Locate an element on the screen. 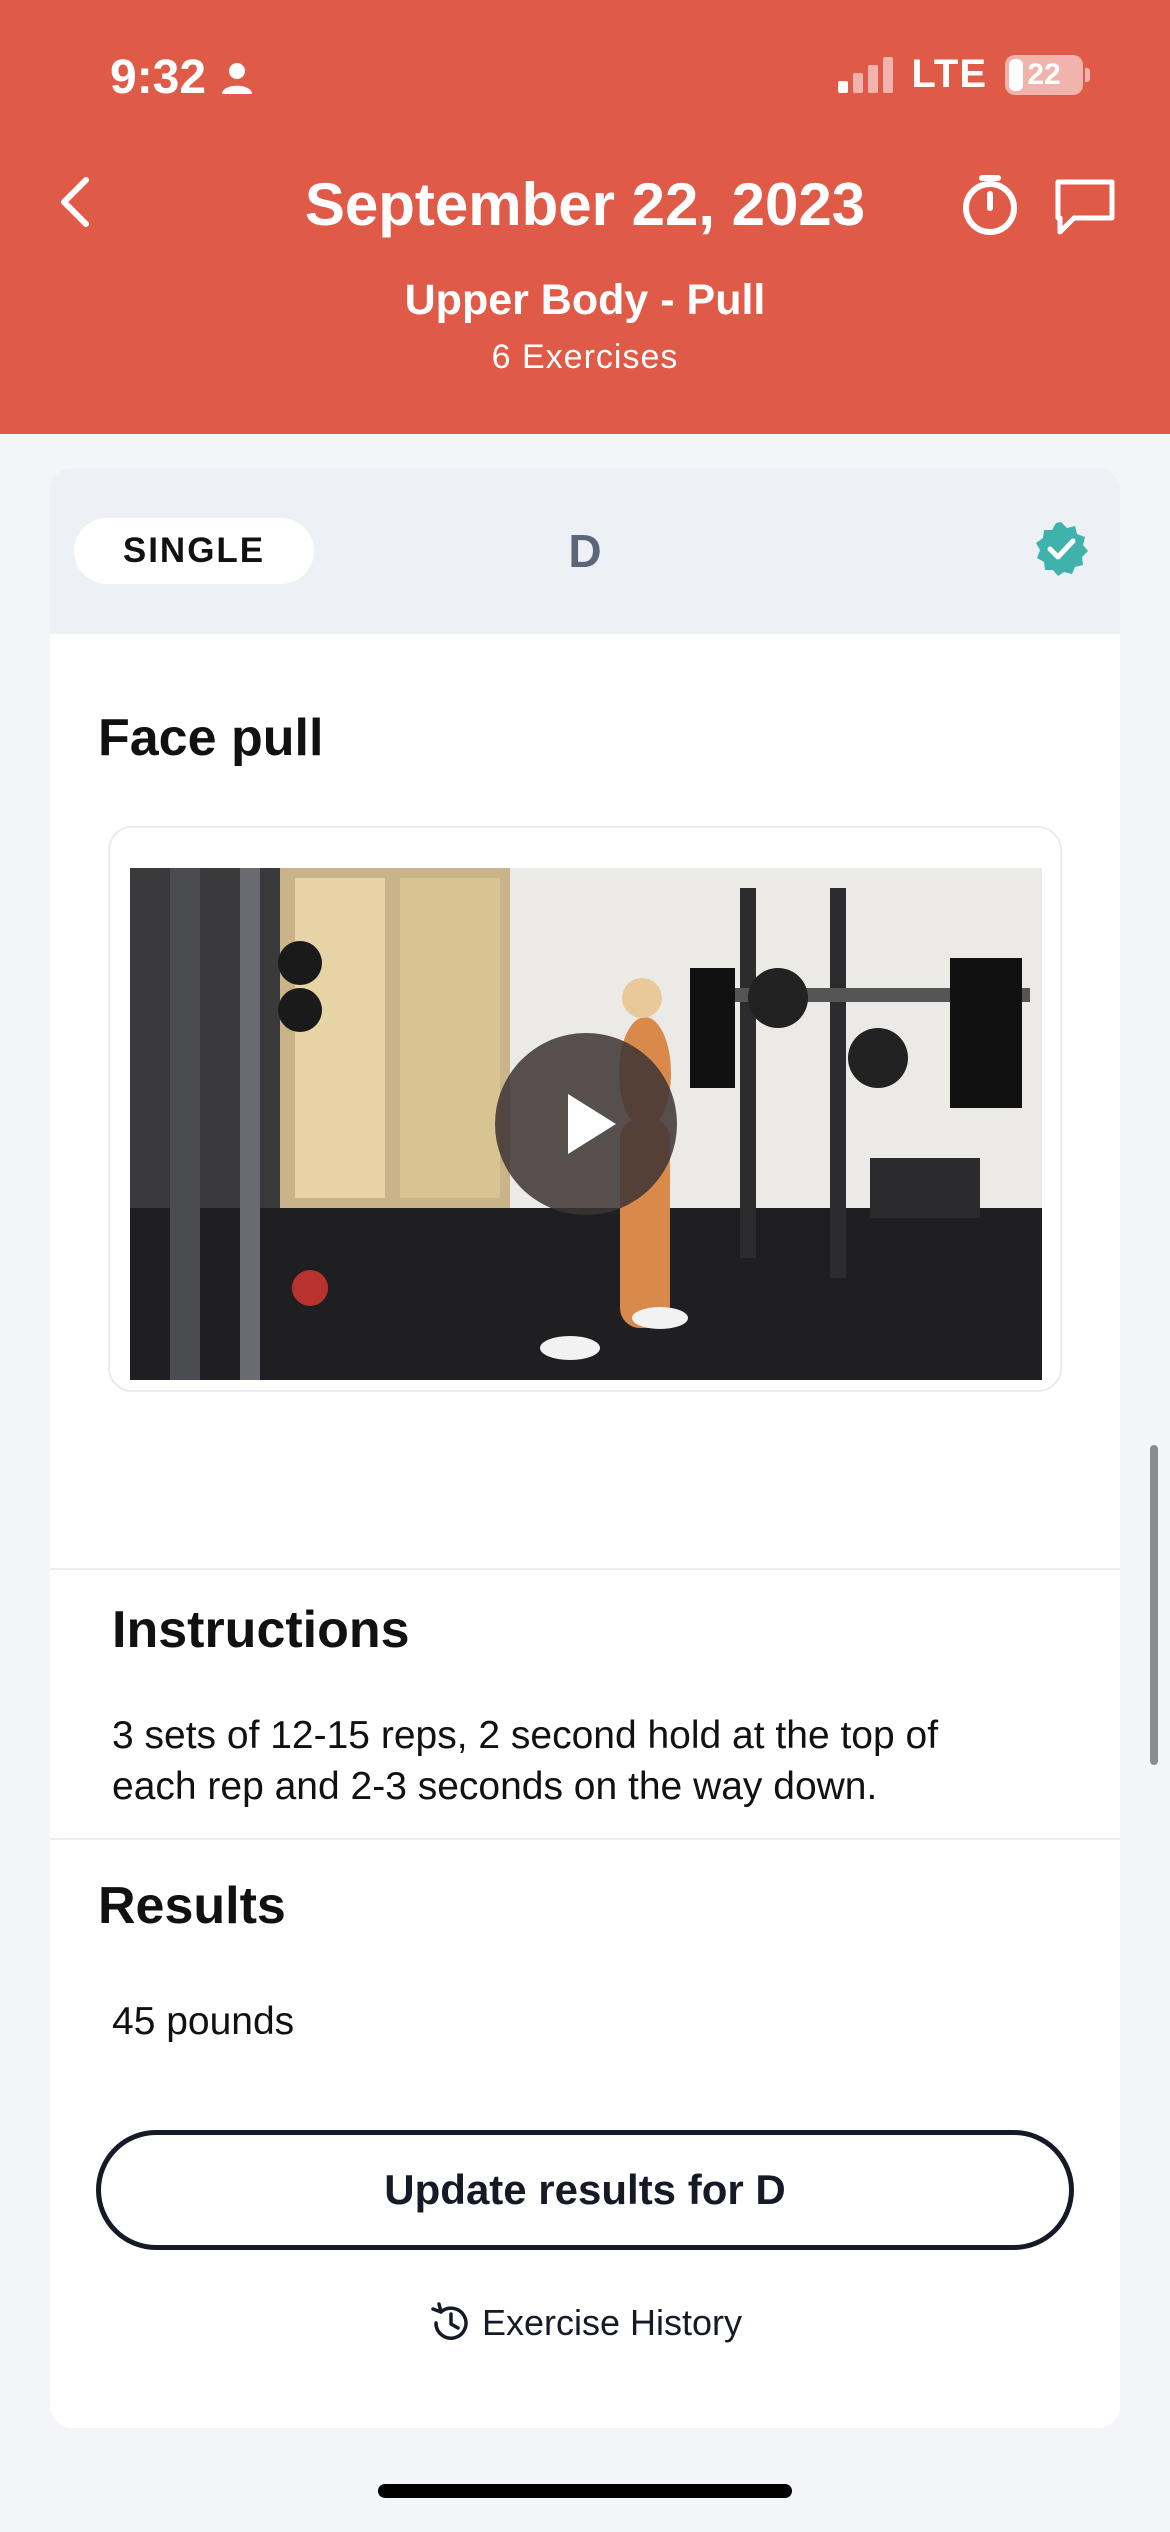  update-results-button: Update results for D is located at coordinates (585, 2190).